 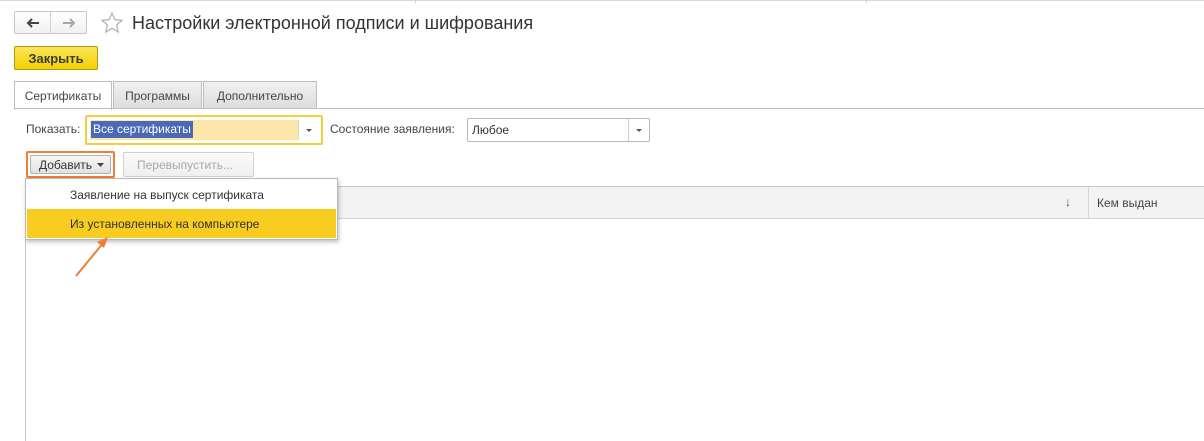 What do you see at coordinates (157, 95) in the screenshot?
I see `tab-programs: Программы` at bounding box center [157, 95].